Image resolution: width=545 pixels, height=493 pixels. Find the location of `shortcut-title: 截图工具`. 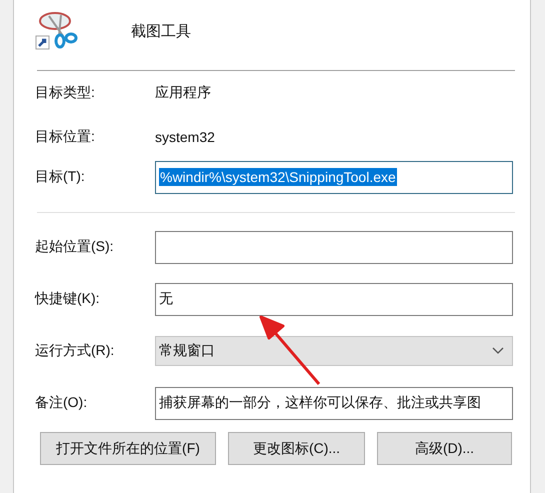

shortcut-title: 截图工具 is located at coordinates (161, 31).